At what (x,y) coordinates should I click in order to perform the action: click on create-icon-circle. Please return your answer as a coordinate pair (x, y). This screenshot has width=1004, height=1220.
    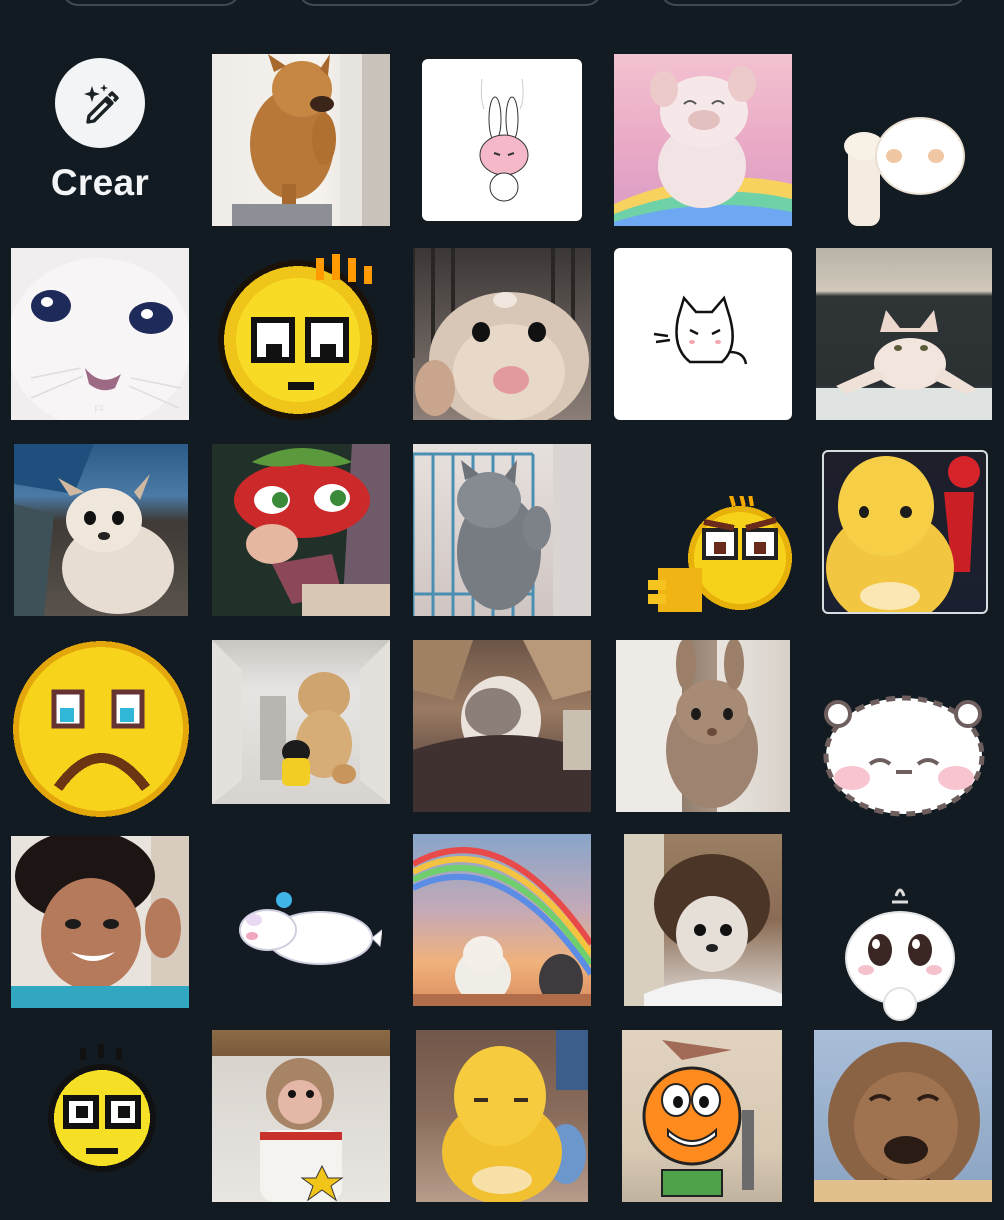
    Looking at the image, I should click on (100, 103).